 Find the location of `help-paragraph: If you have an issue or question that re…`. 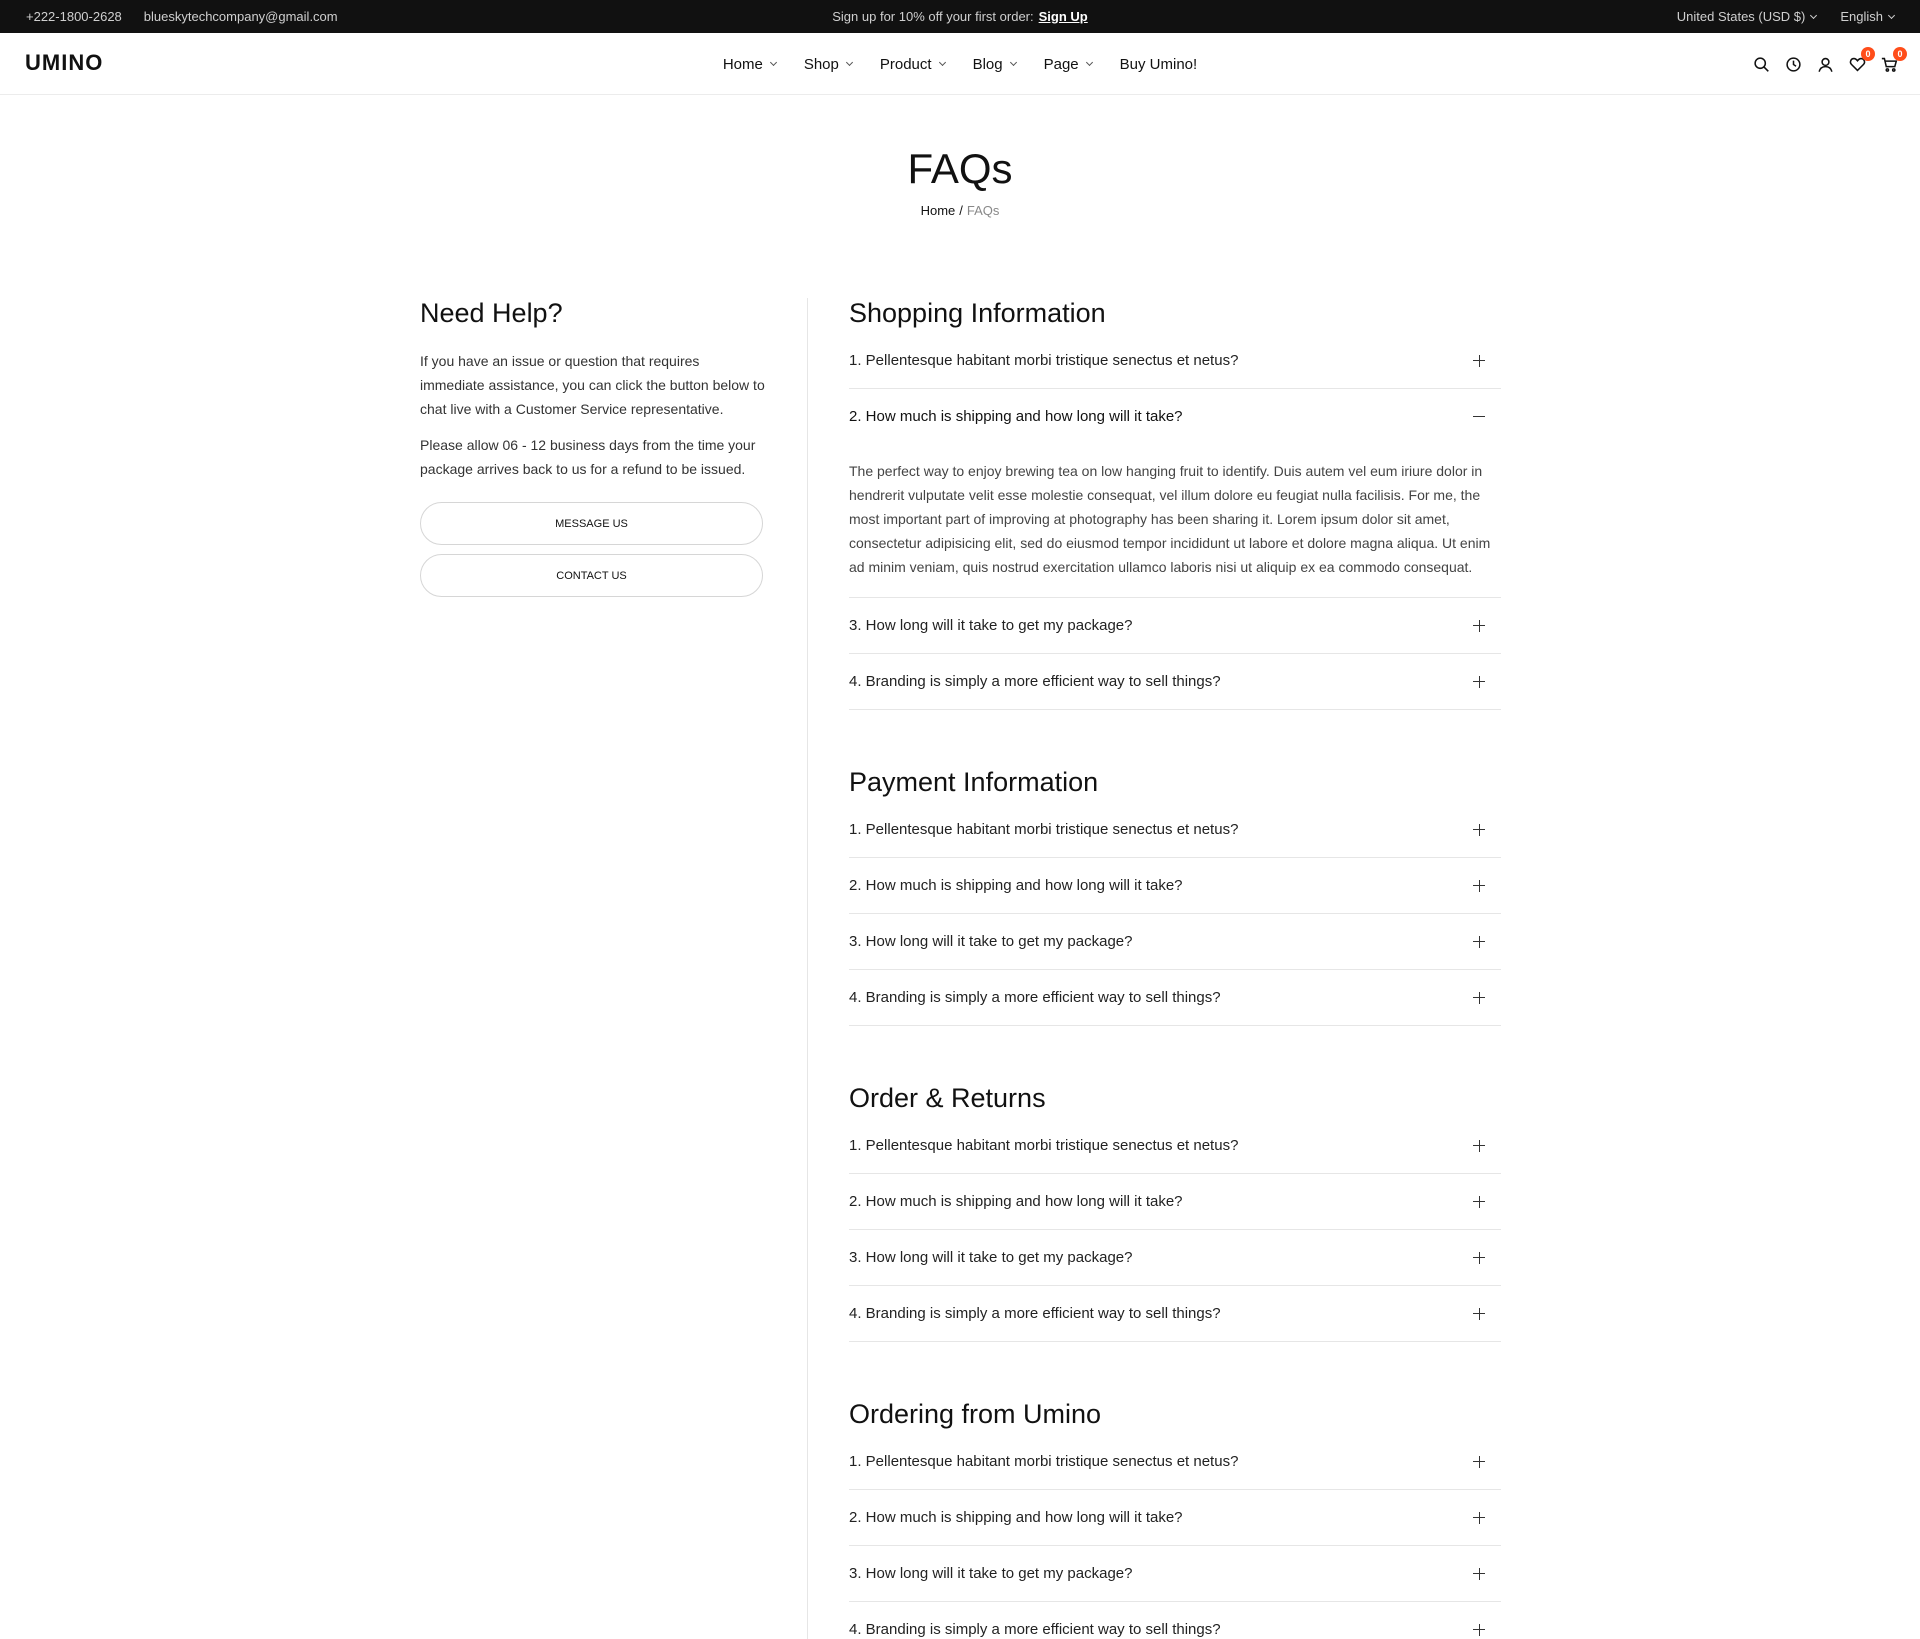

help-paragraph: If you have an issue or question that re… is located at coordinates (592, 385).